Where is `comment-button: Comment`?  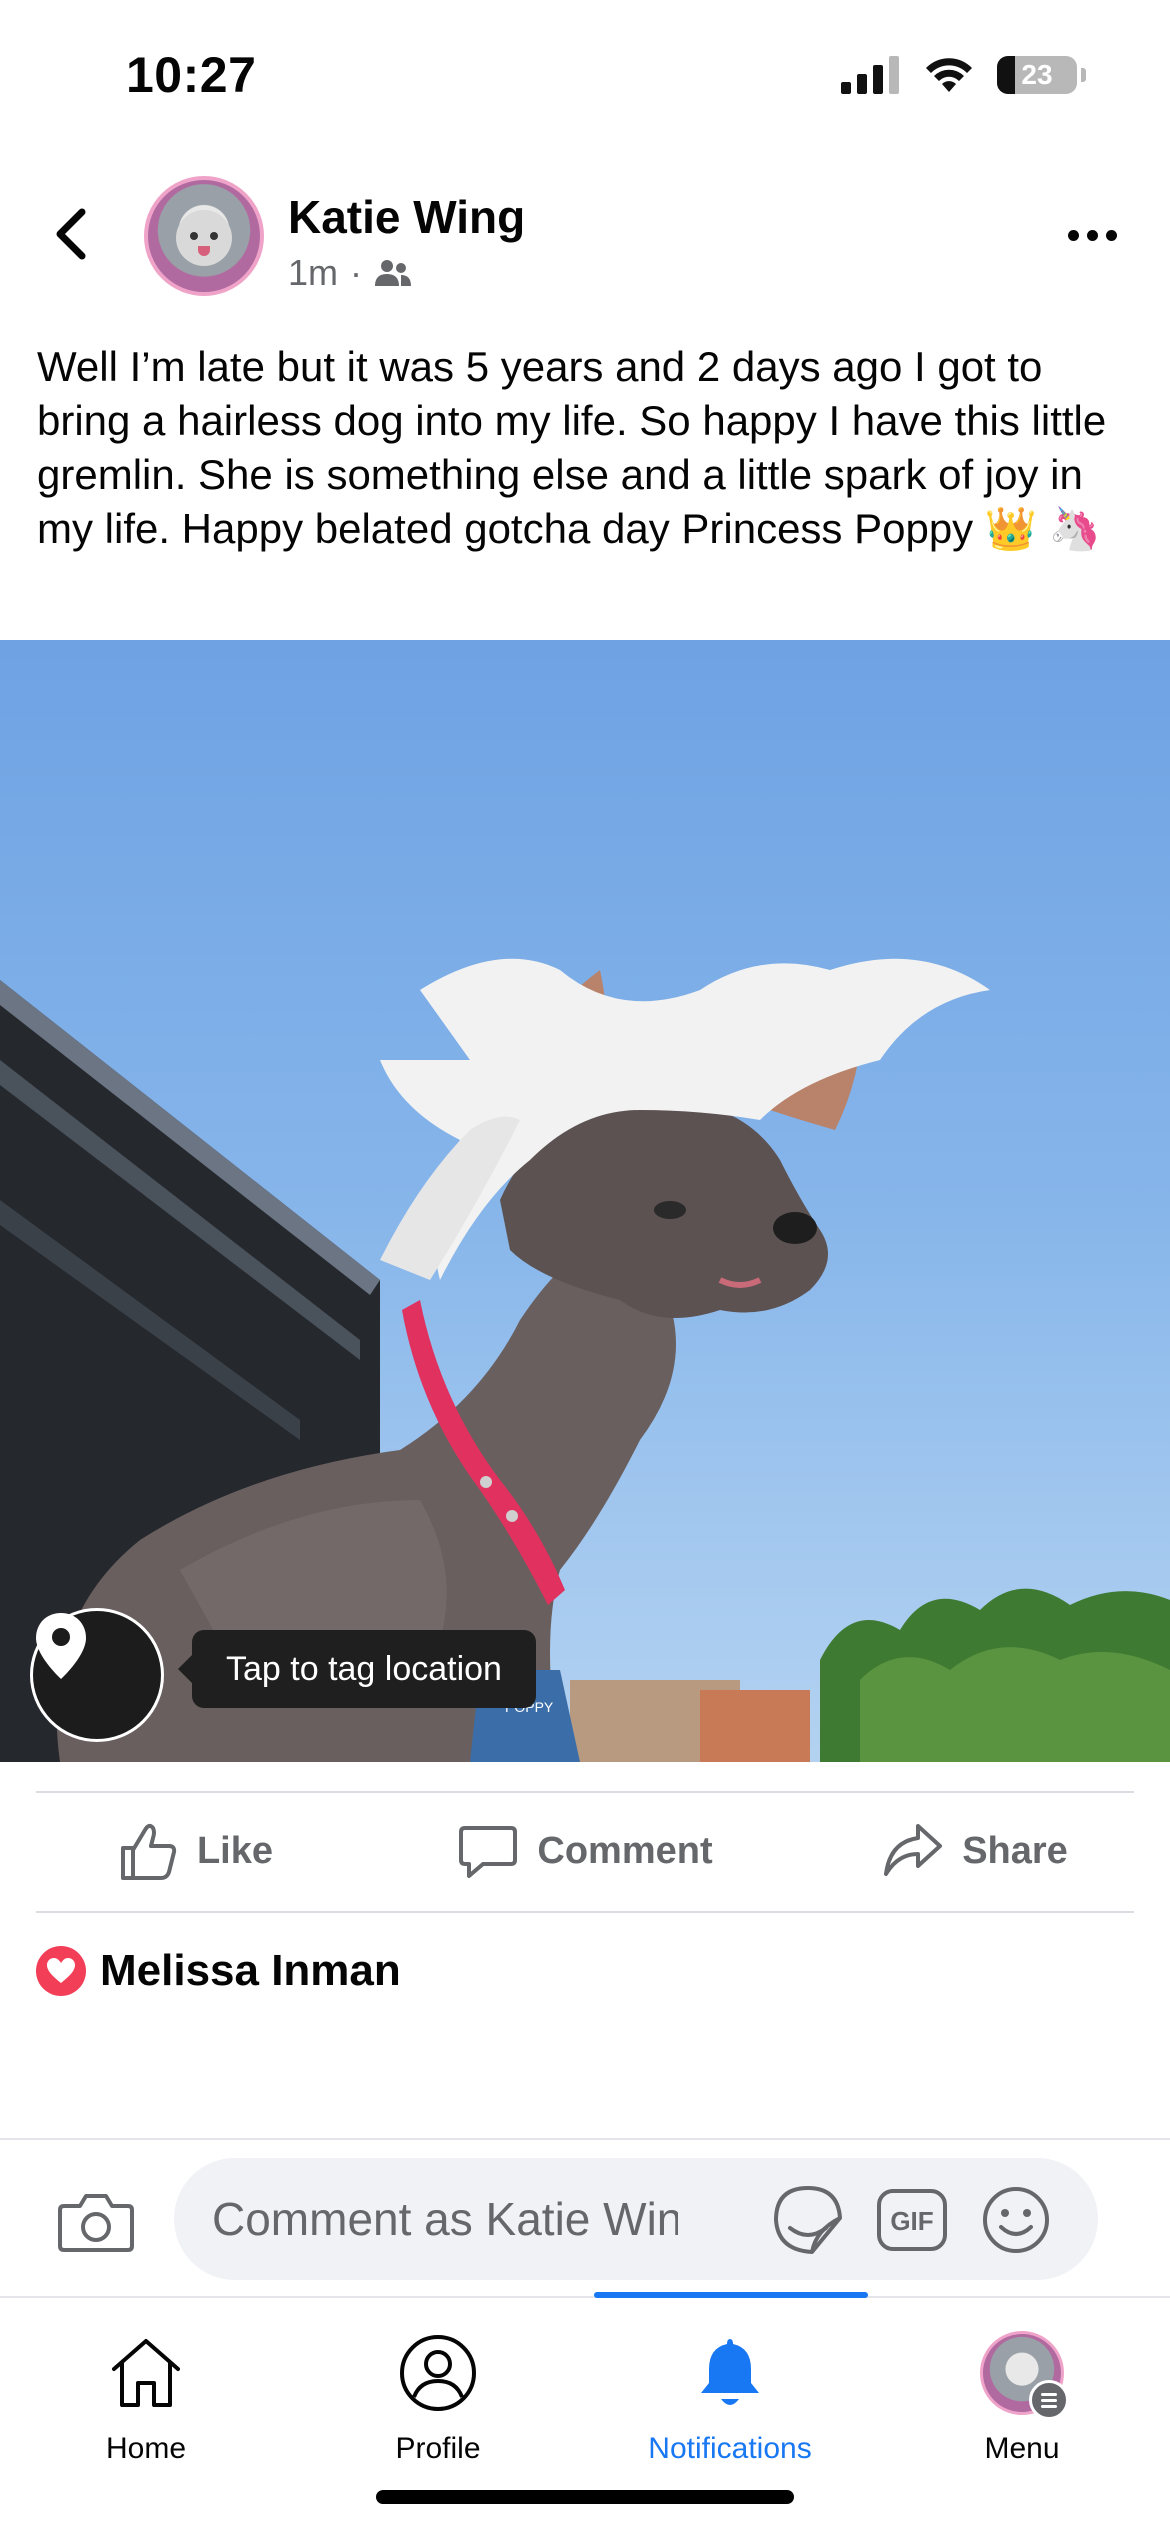
comment-button: Comment is located at coordinates (585, 1851).